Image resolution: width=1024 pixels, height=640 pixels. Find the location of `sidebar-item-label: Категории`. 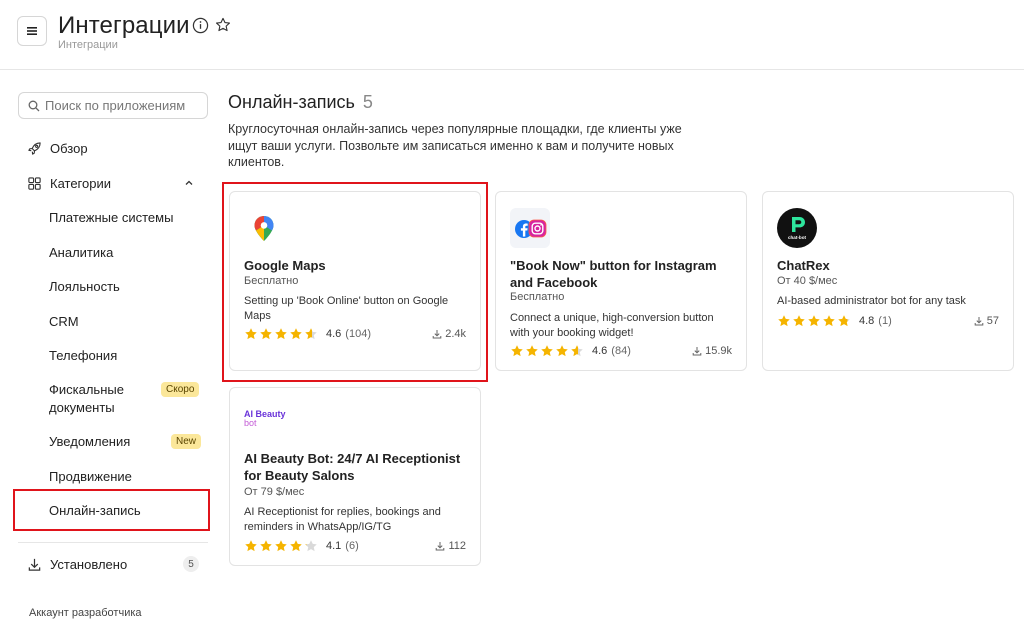

sidebar-item-label: Категории is located at coordinates (80, 183).